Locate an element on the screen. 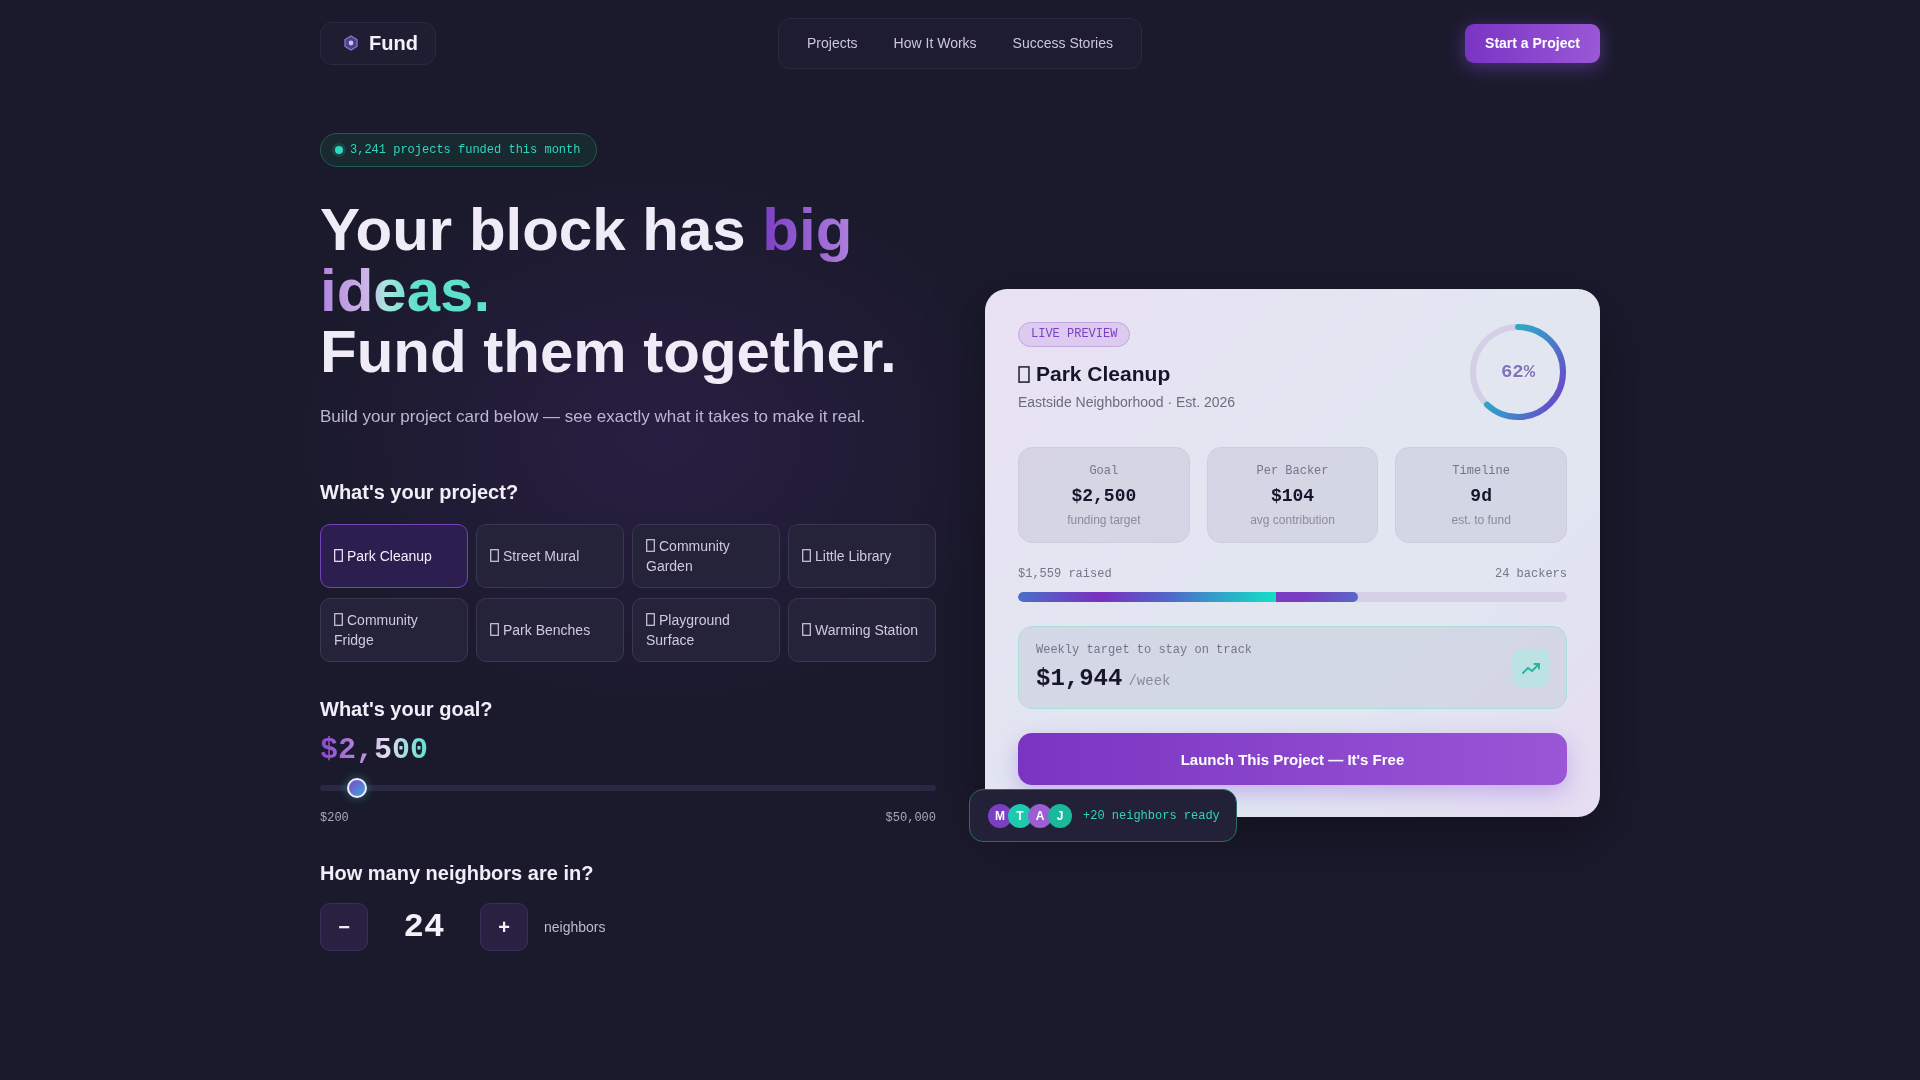 This screenshot has height=1080, width=1920. stat-value: 9d is located at coordinates (1481, 496).